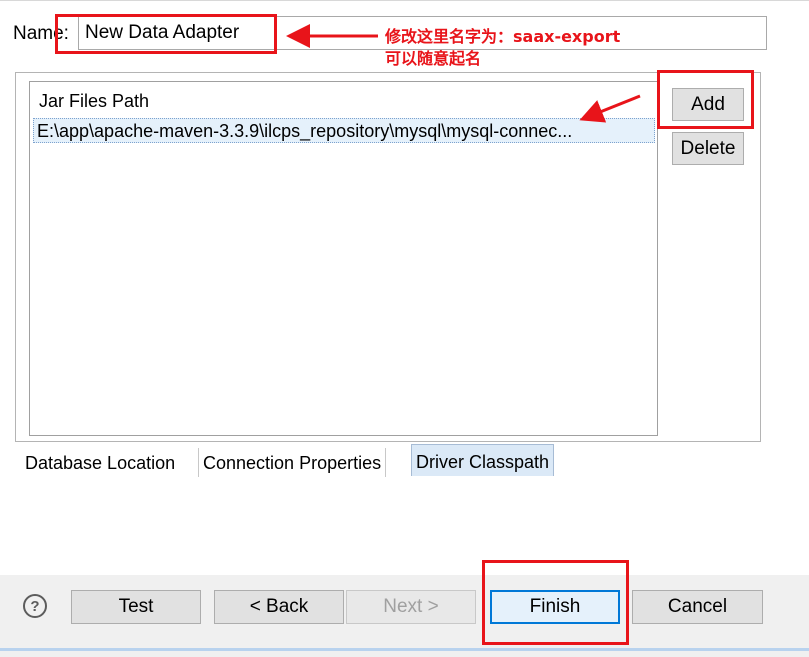 This screenshot has height=657, width=809. What do you see at coordinates (279, 607) in the screenshot?
I see `back-button: < Back` at bounding box center [279, 607].